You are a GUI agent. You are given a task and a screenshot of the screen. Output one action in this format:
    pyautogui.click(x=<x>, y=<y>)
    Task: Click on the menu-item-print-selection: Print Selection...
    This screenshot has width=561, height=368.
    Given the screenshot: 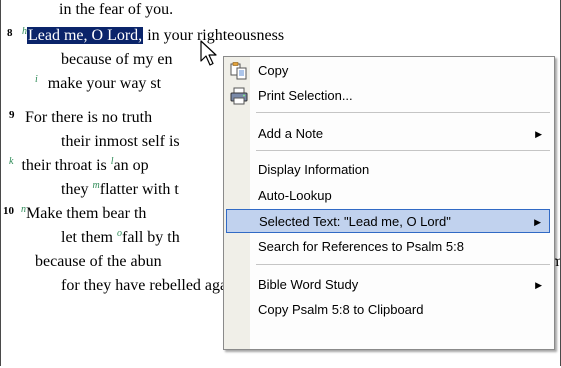 What is the action you would take?
    pyautogui.click(x=388, y=96)
    